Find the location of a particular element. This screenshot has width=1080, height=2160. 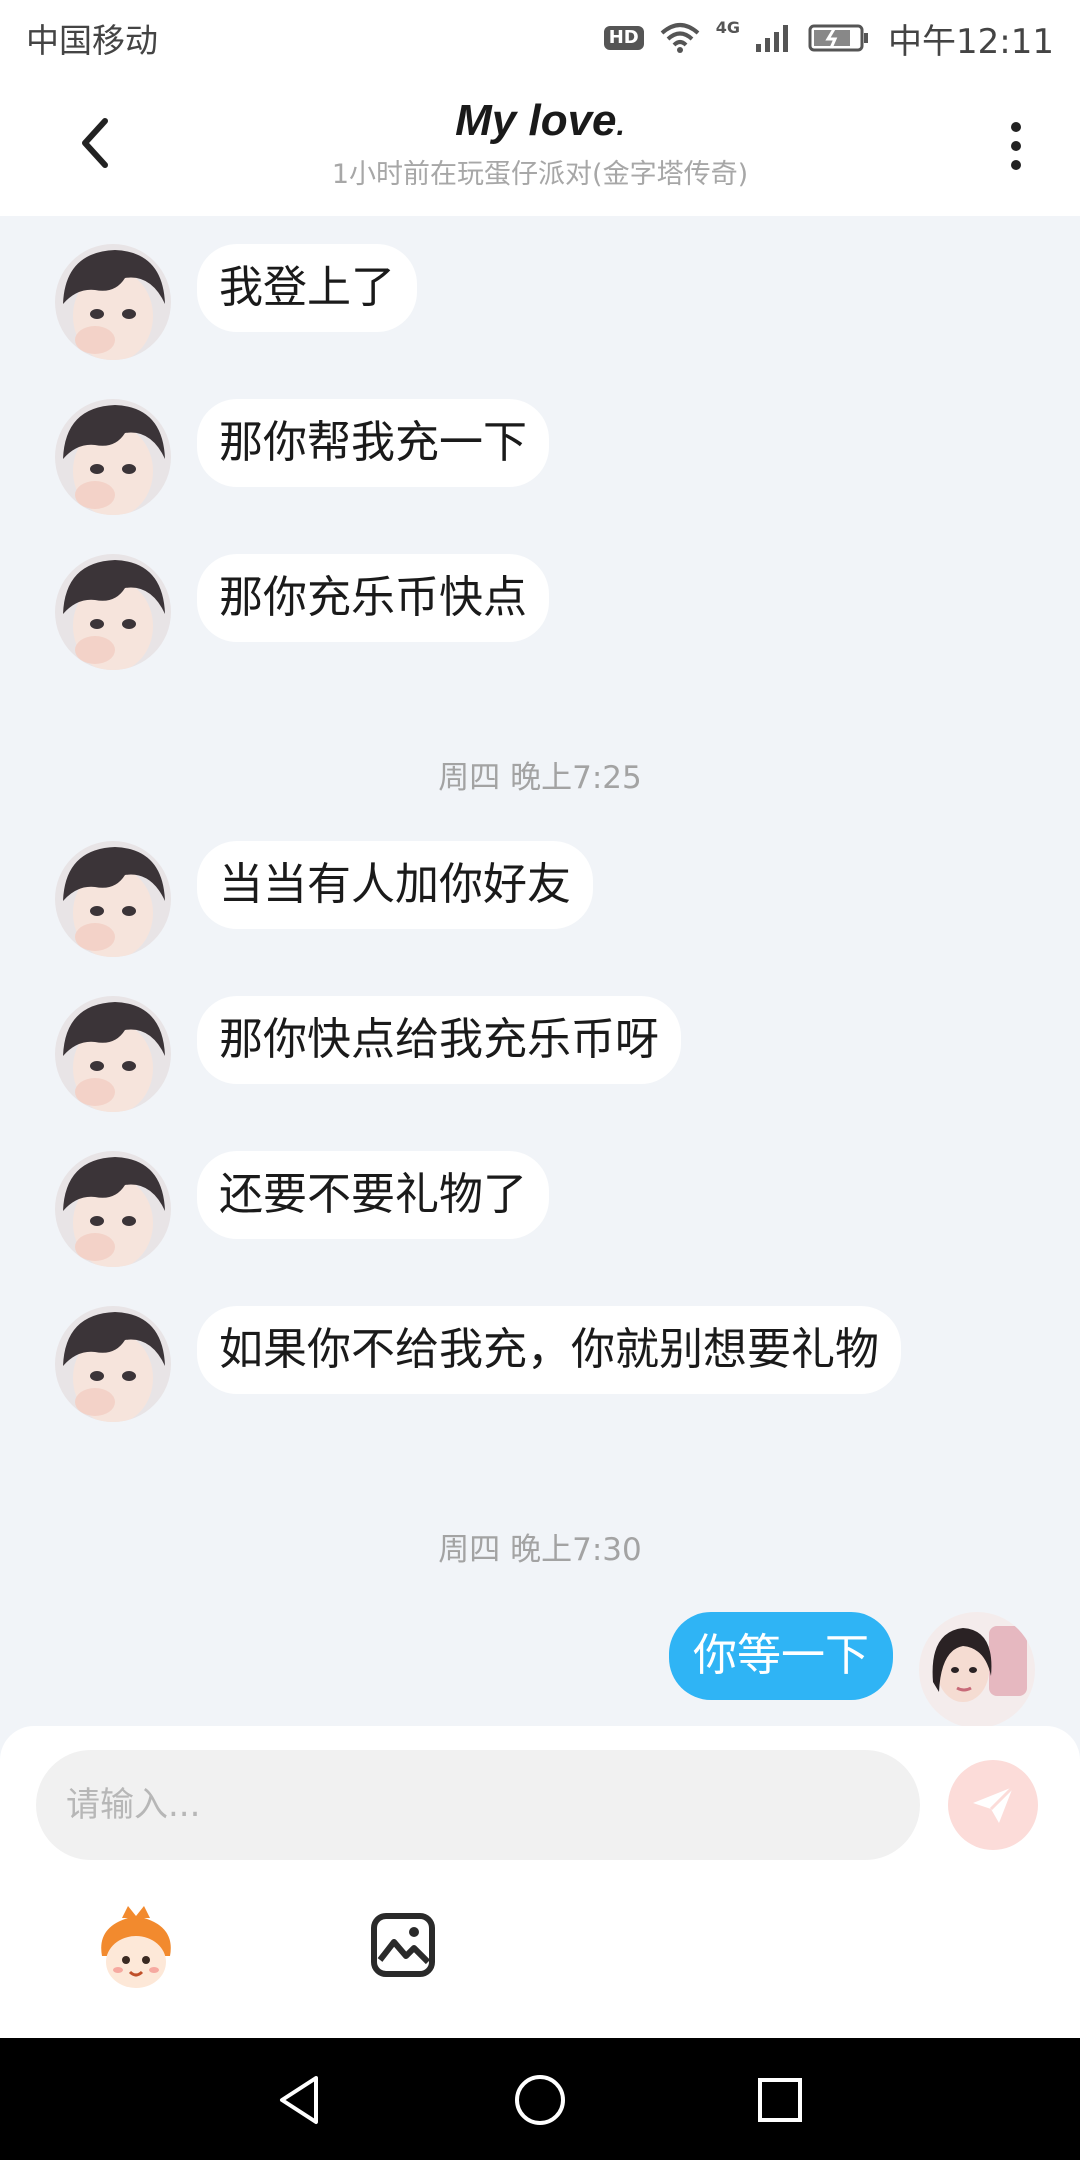

mascot-icon is located at coordinates (136, 1947).